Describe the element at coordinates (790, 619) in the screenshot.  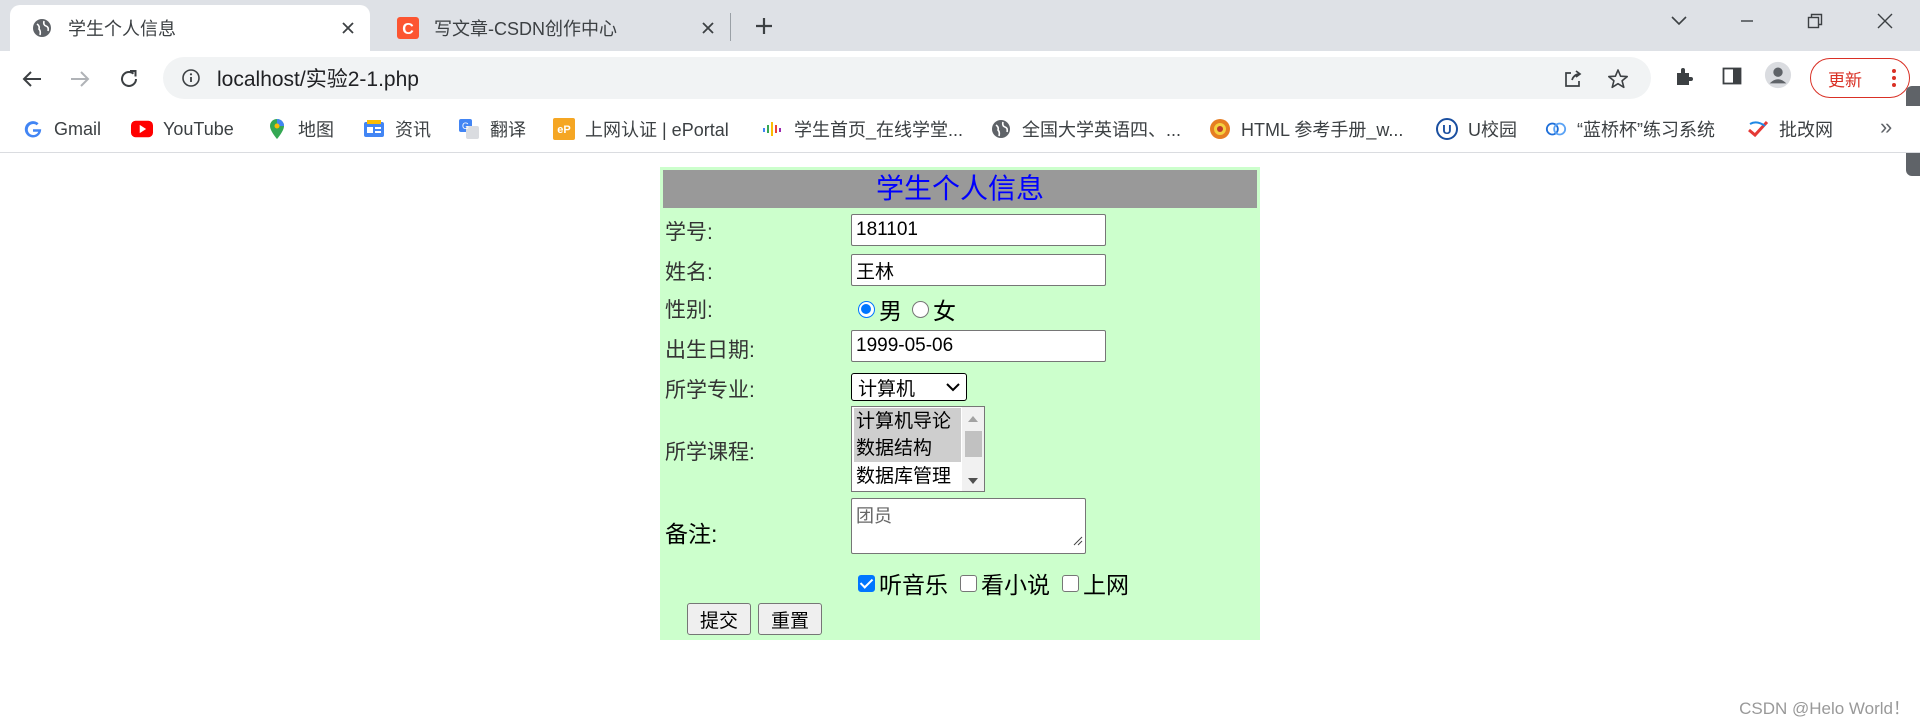
I see `reset-button: 重置` at that location.